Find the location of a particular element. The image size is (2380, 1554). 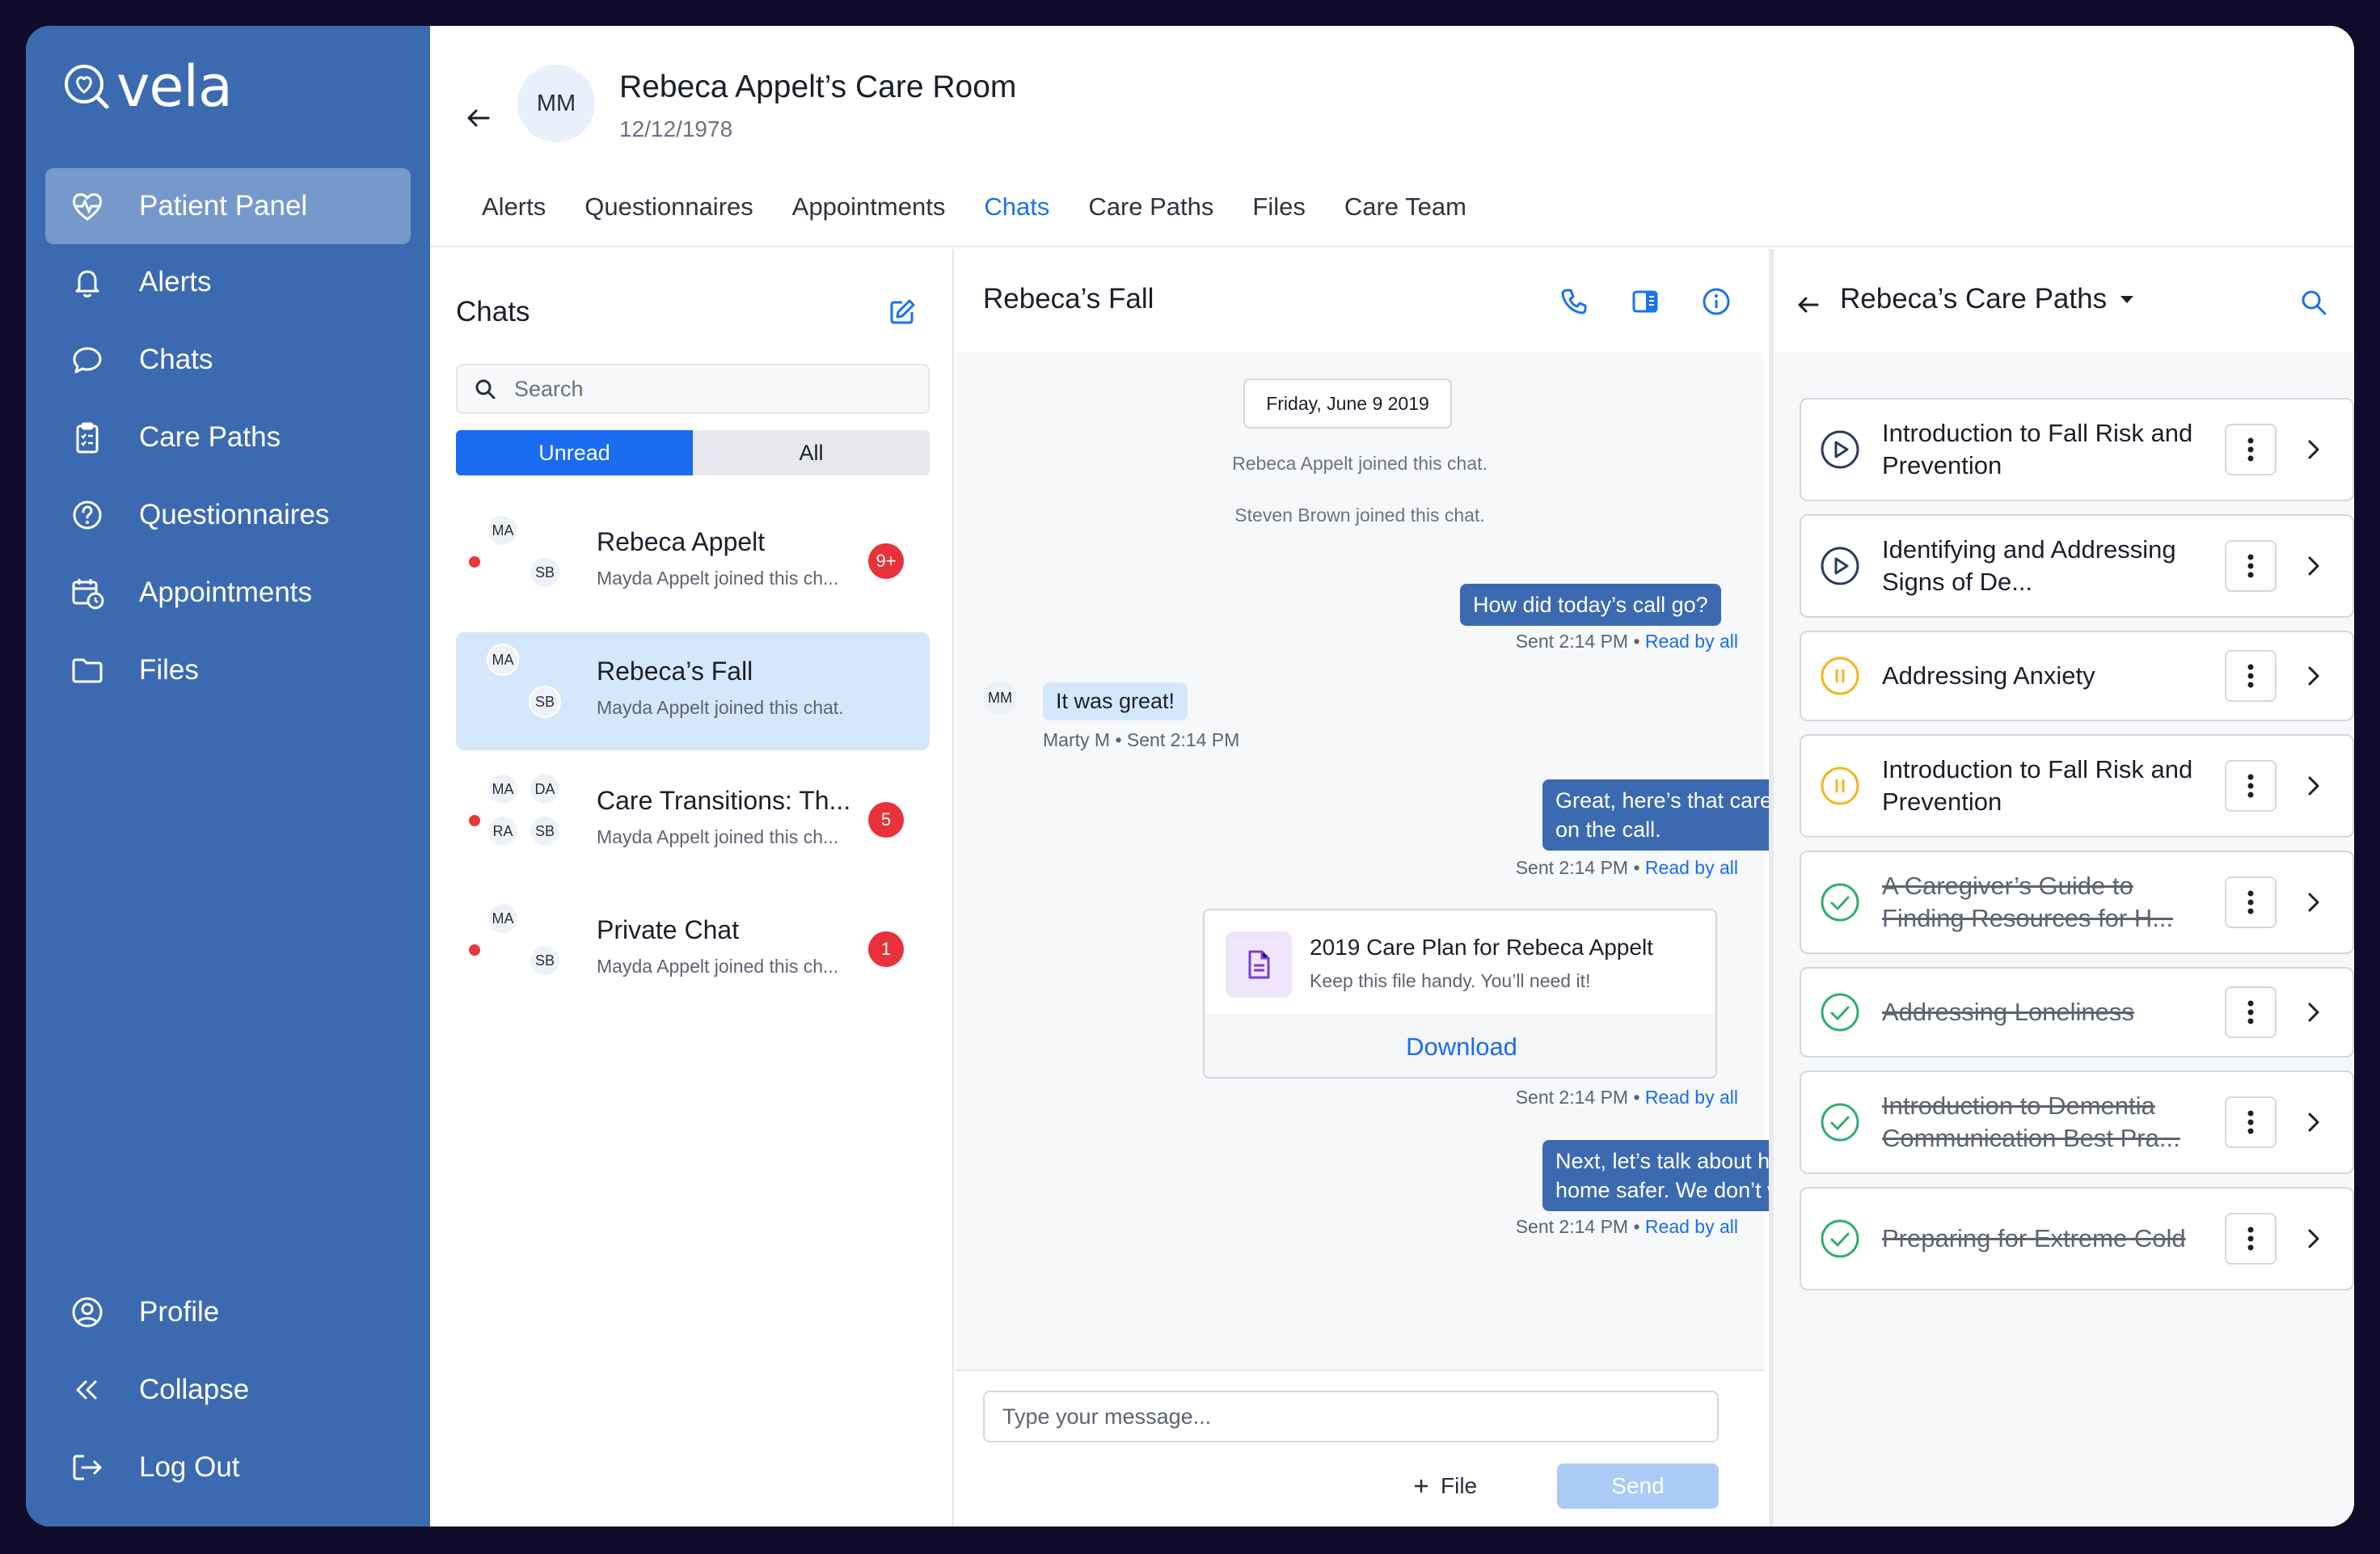

clipboard-icon is located at coordinates (87, 437).